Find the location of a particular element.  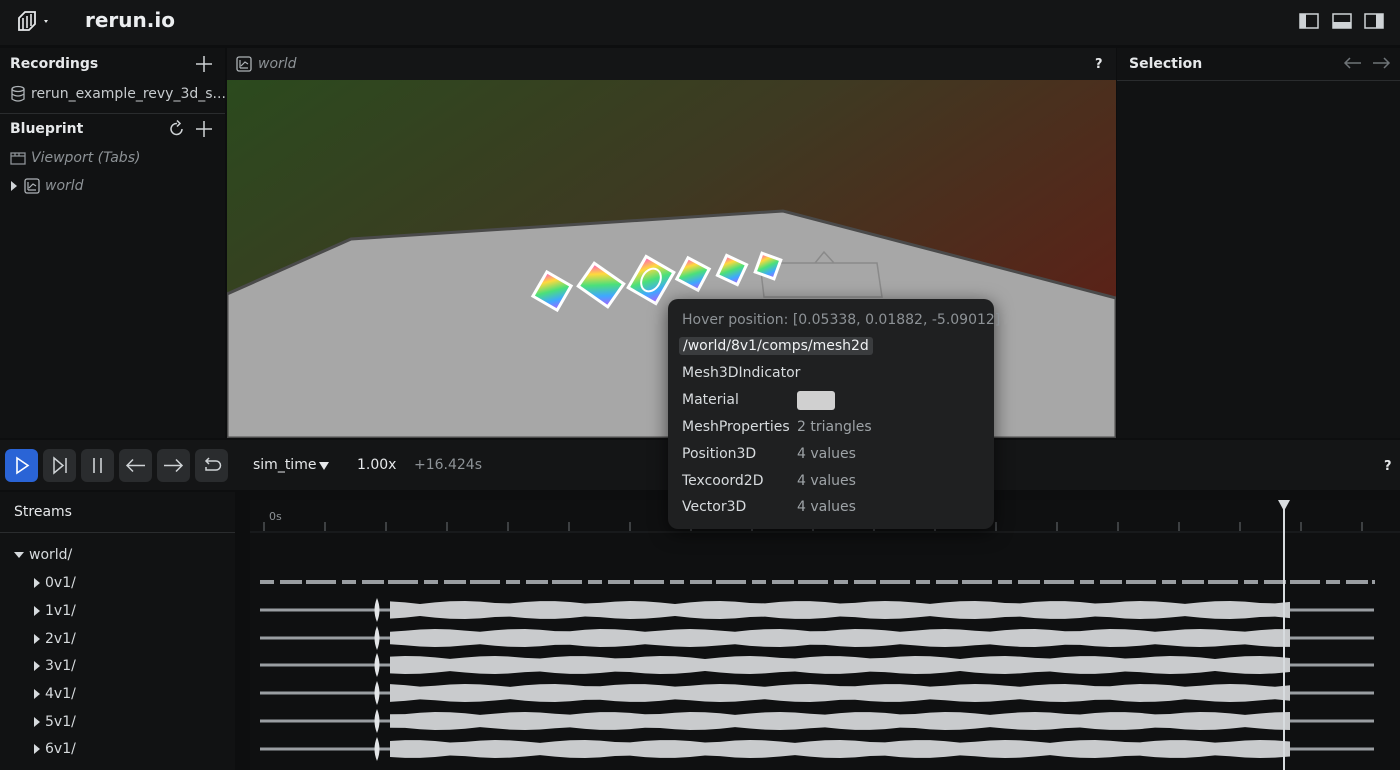

viewport-help-icon: ? is located at coordinates (1099, 64).